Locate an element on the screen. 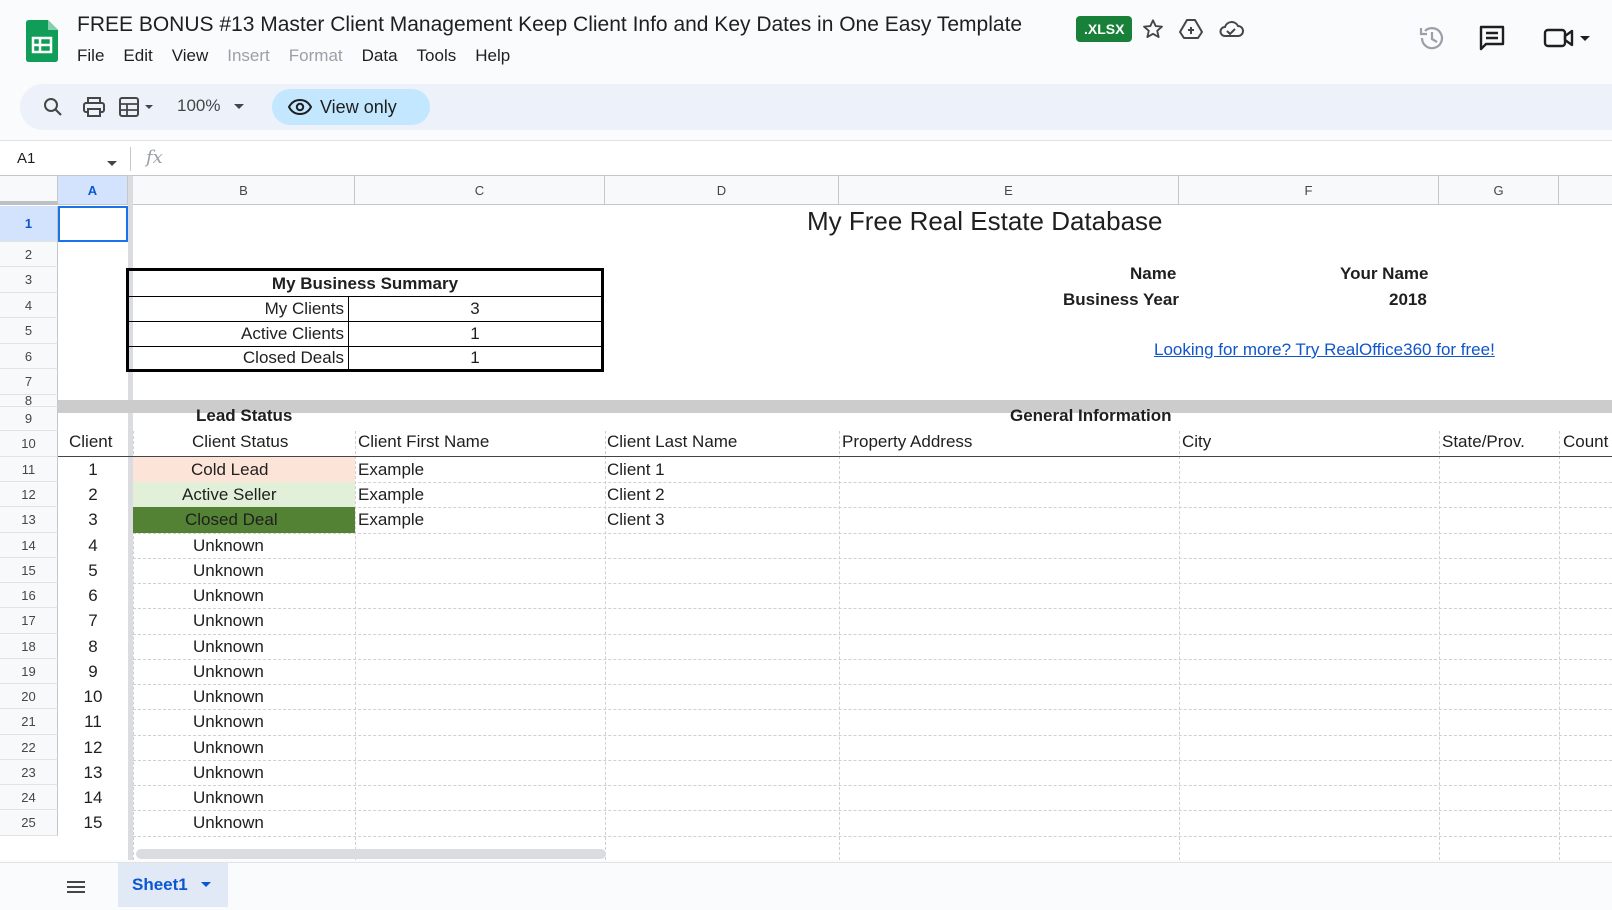 This screenshot has width=1612, height=910. col-header-f: F is located at coordinates (1309, 190).